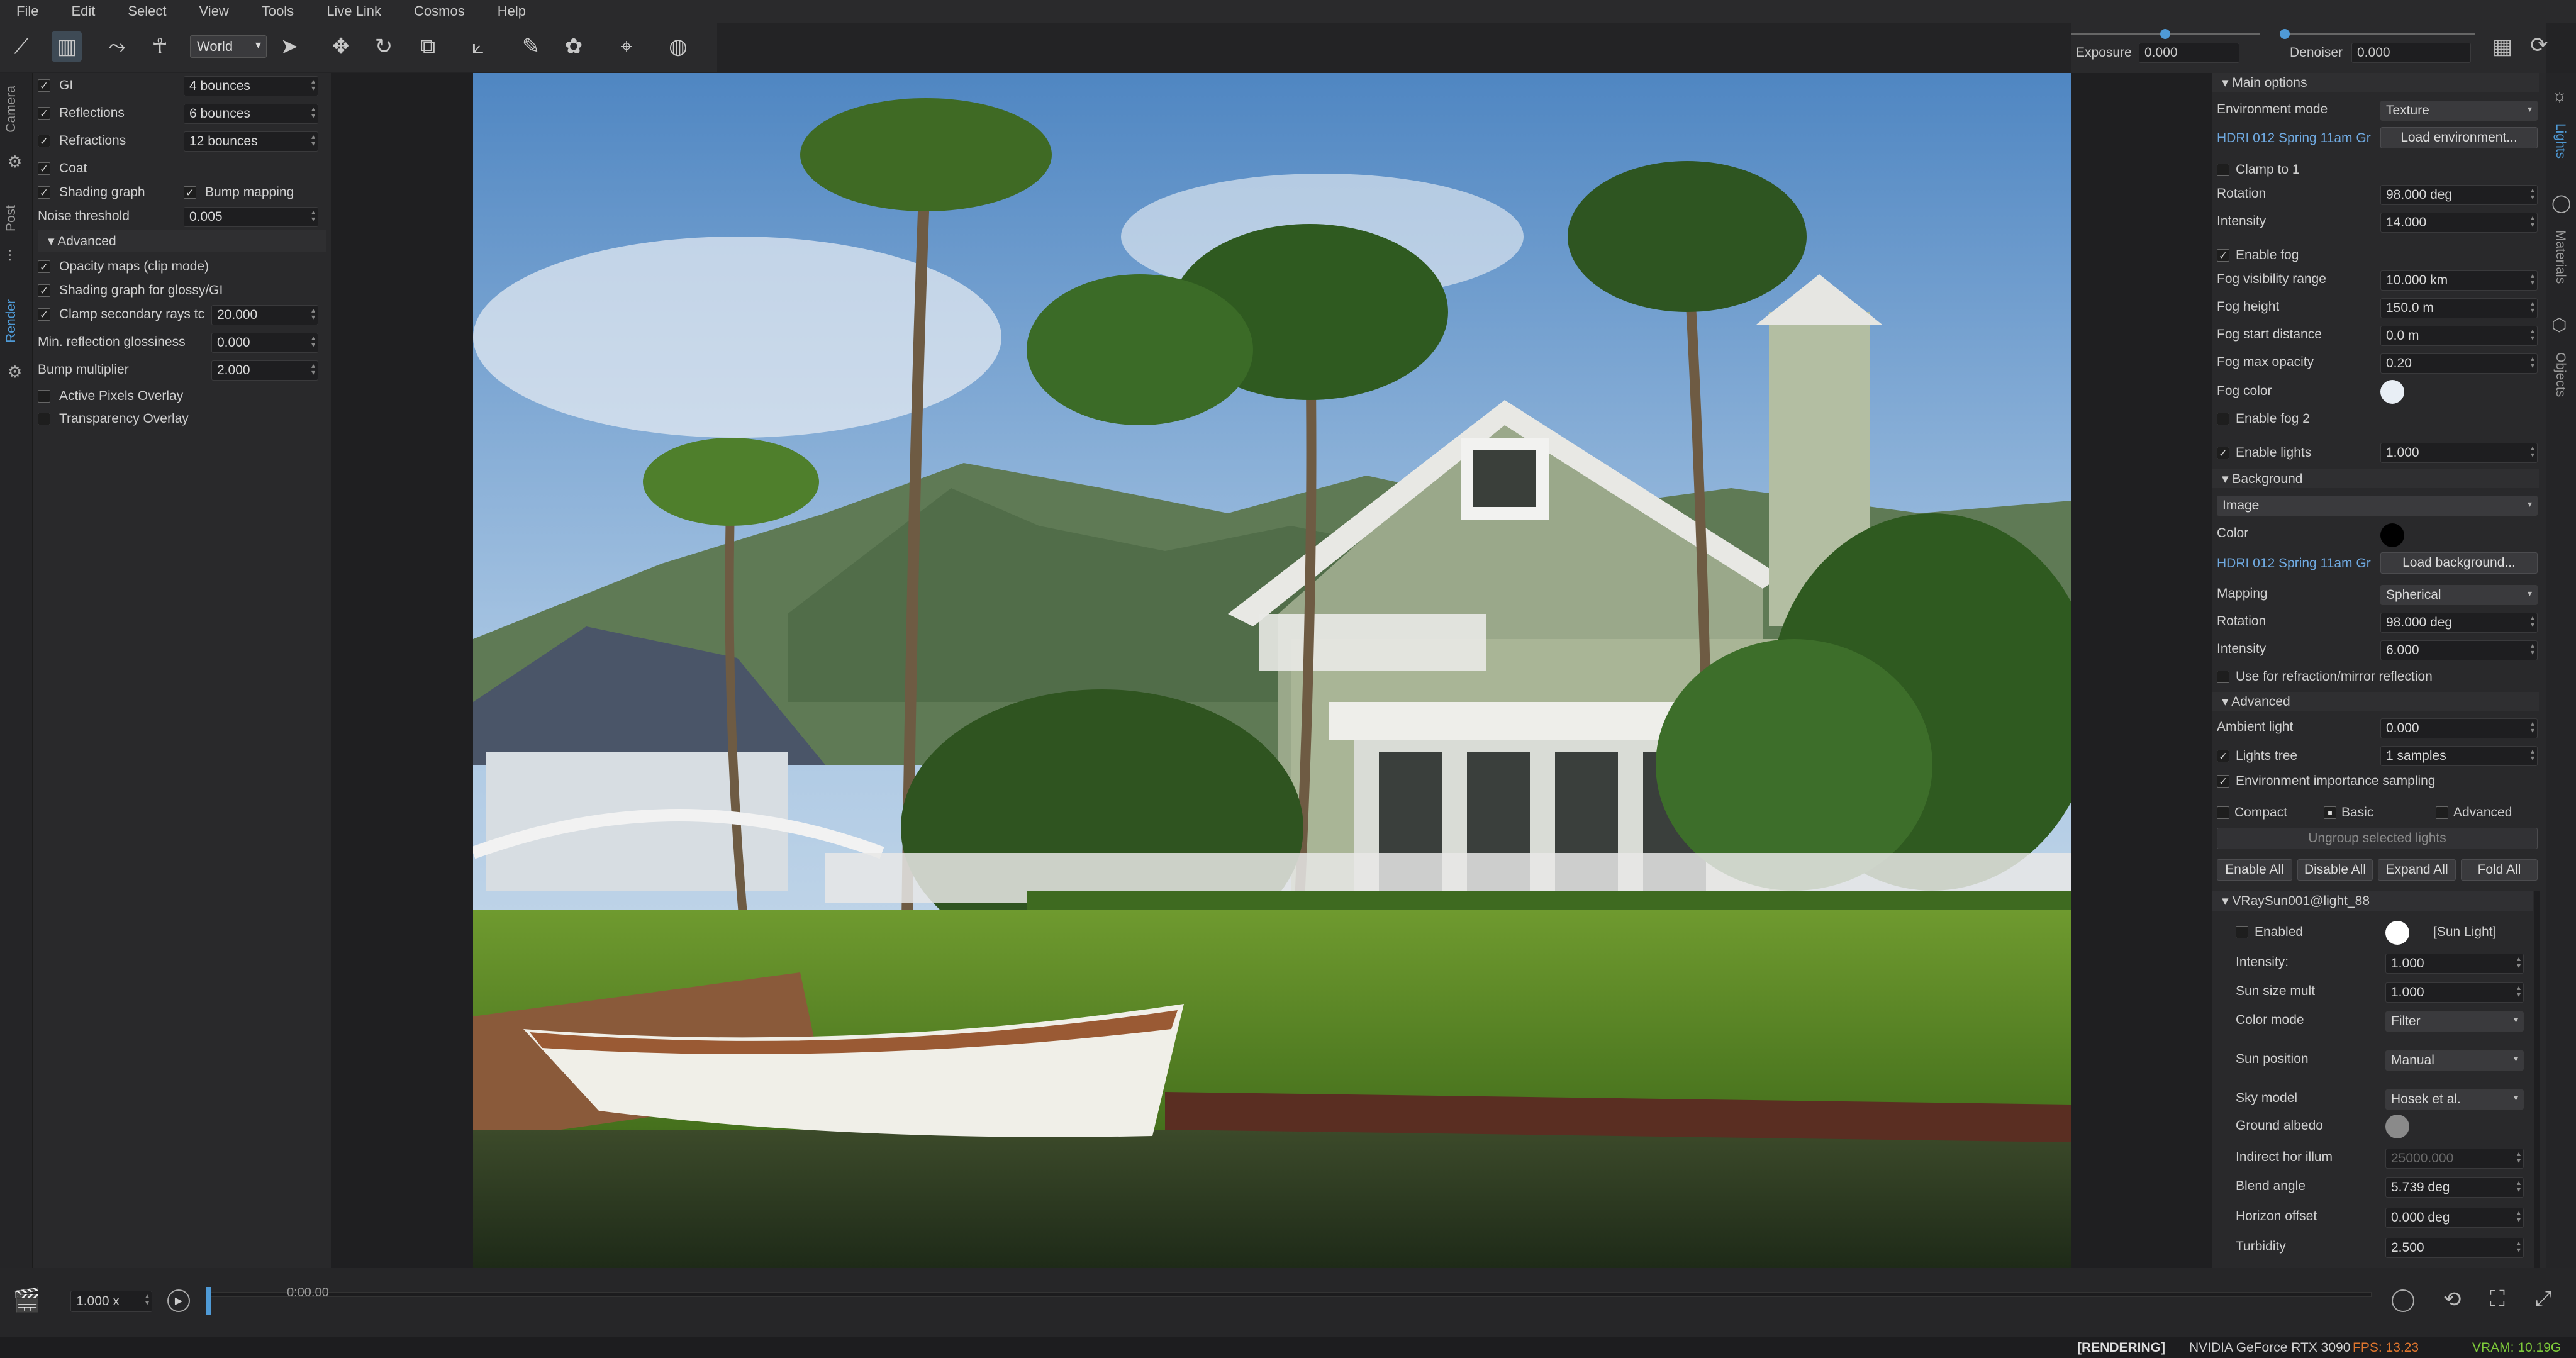 This screenshot has height=1358, width=2576. I want to click on bump-multiplier-field: 2.000 ▴ ▾, so click(264, 370).